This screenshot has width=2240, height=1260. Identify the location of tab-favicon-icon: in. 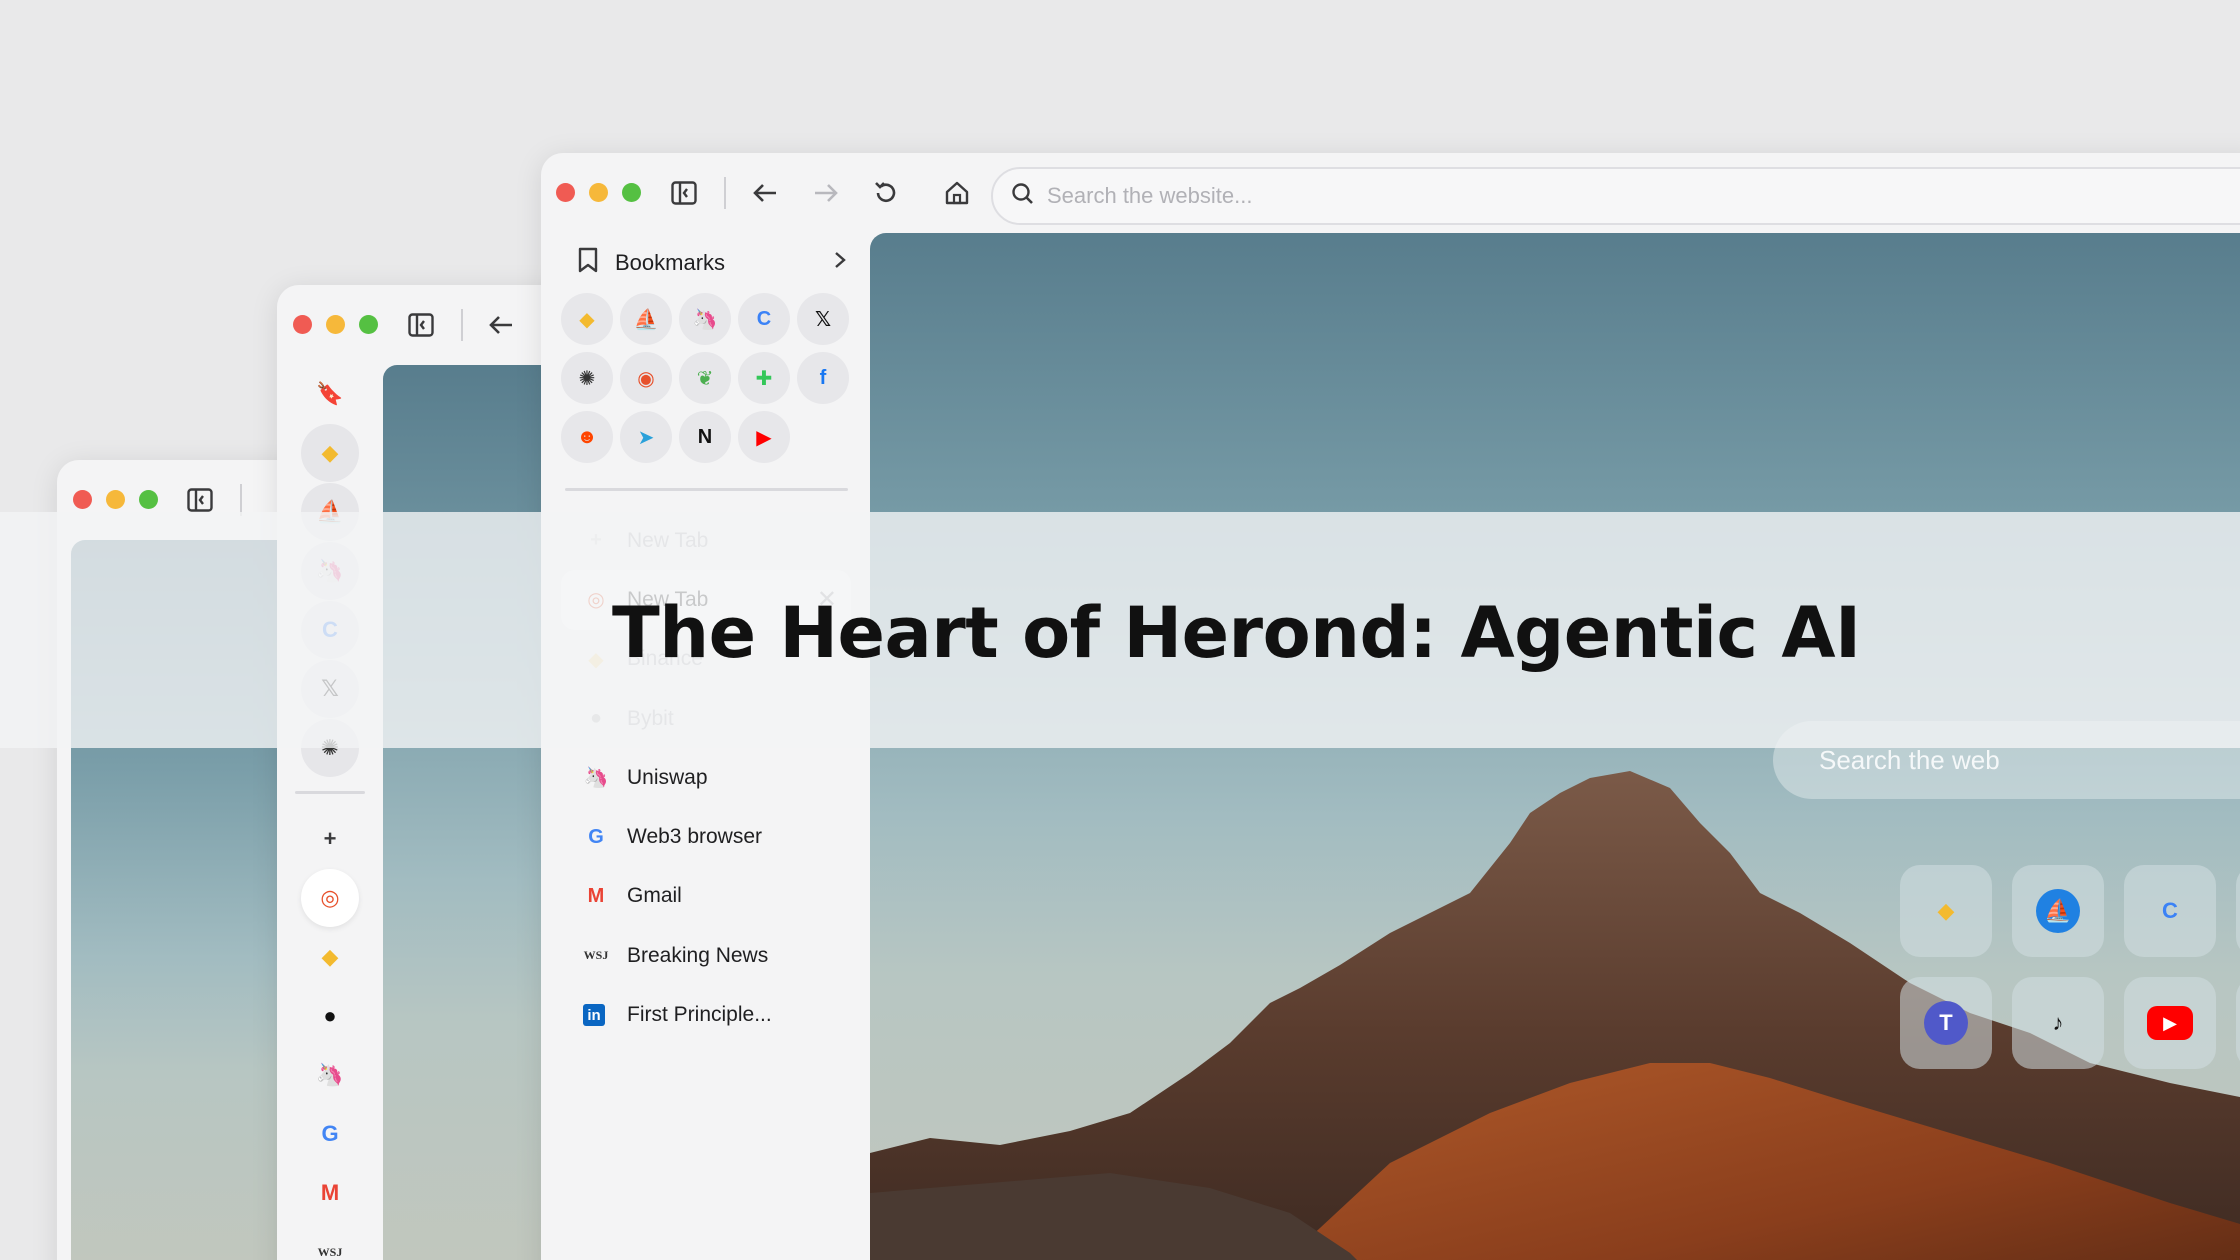
(594, 1015).